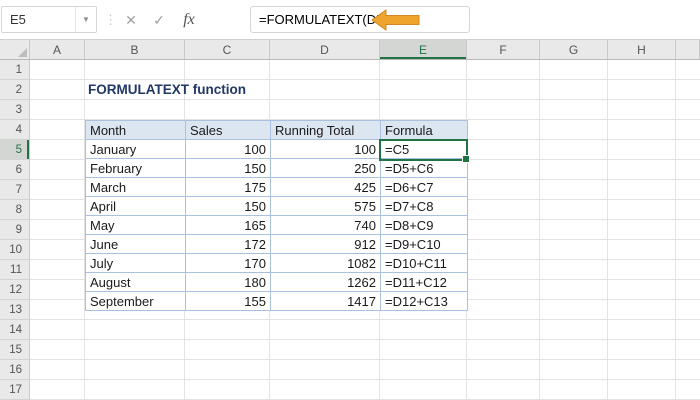  Describe the element at coordinates (15, 390) in the screenshot. I see `row-header-17: 17` at that location.